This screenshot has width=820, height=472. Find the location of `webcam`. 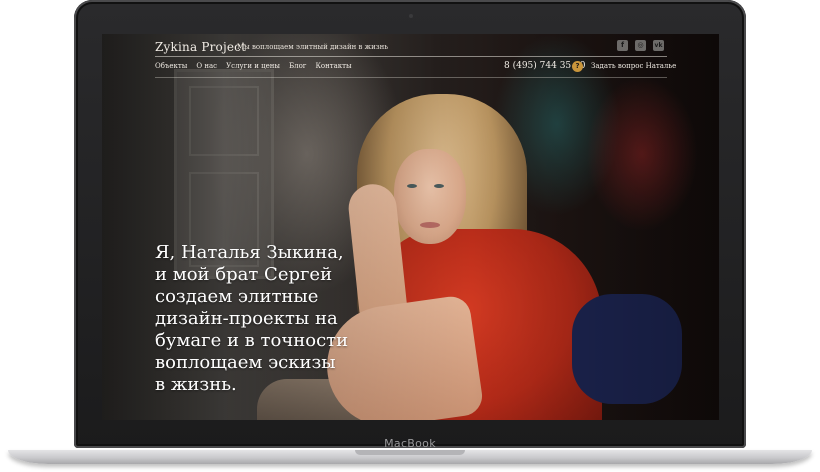

webcam is located at coordinates (411, 16).